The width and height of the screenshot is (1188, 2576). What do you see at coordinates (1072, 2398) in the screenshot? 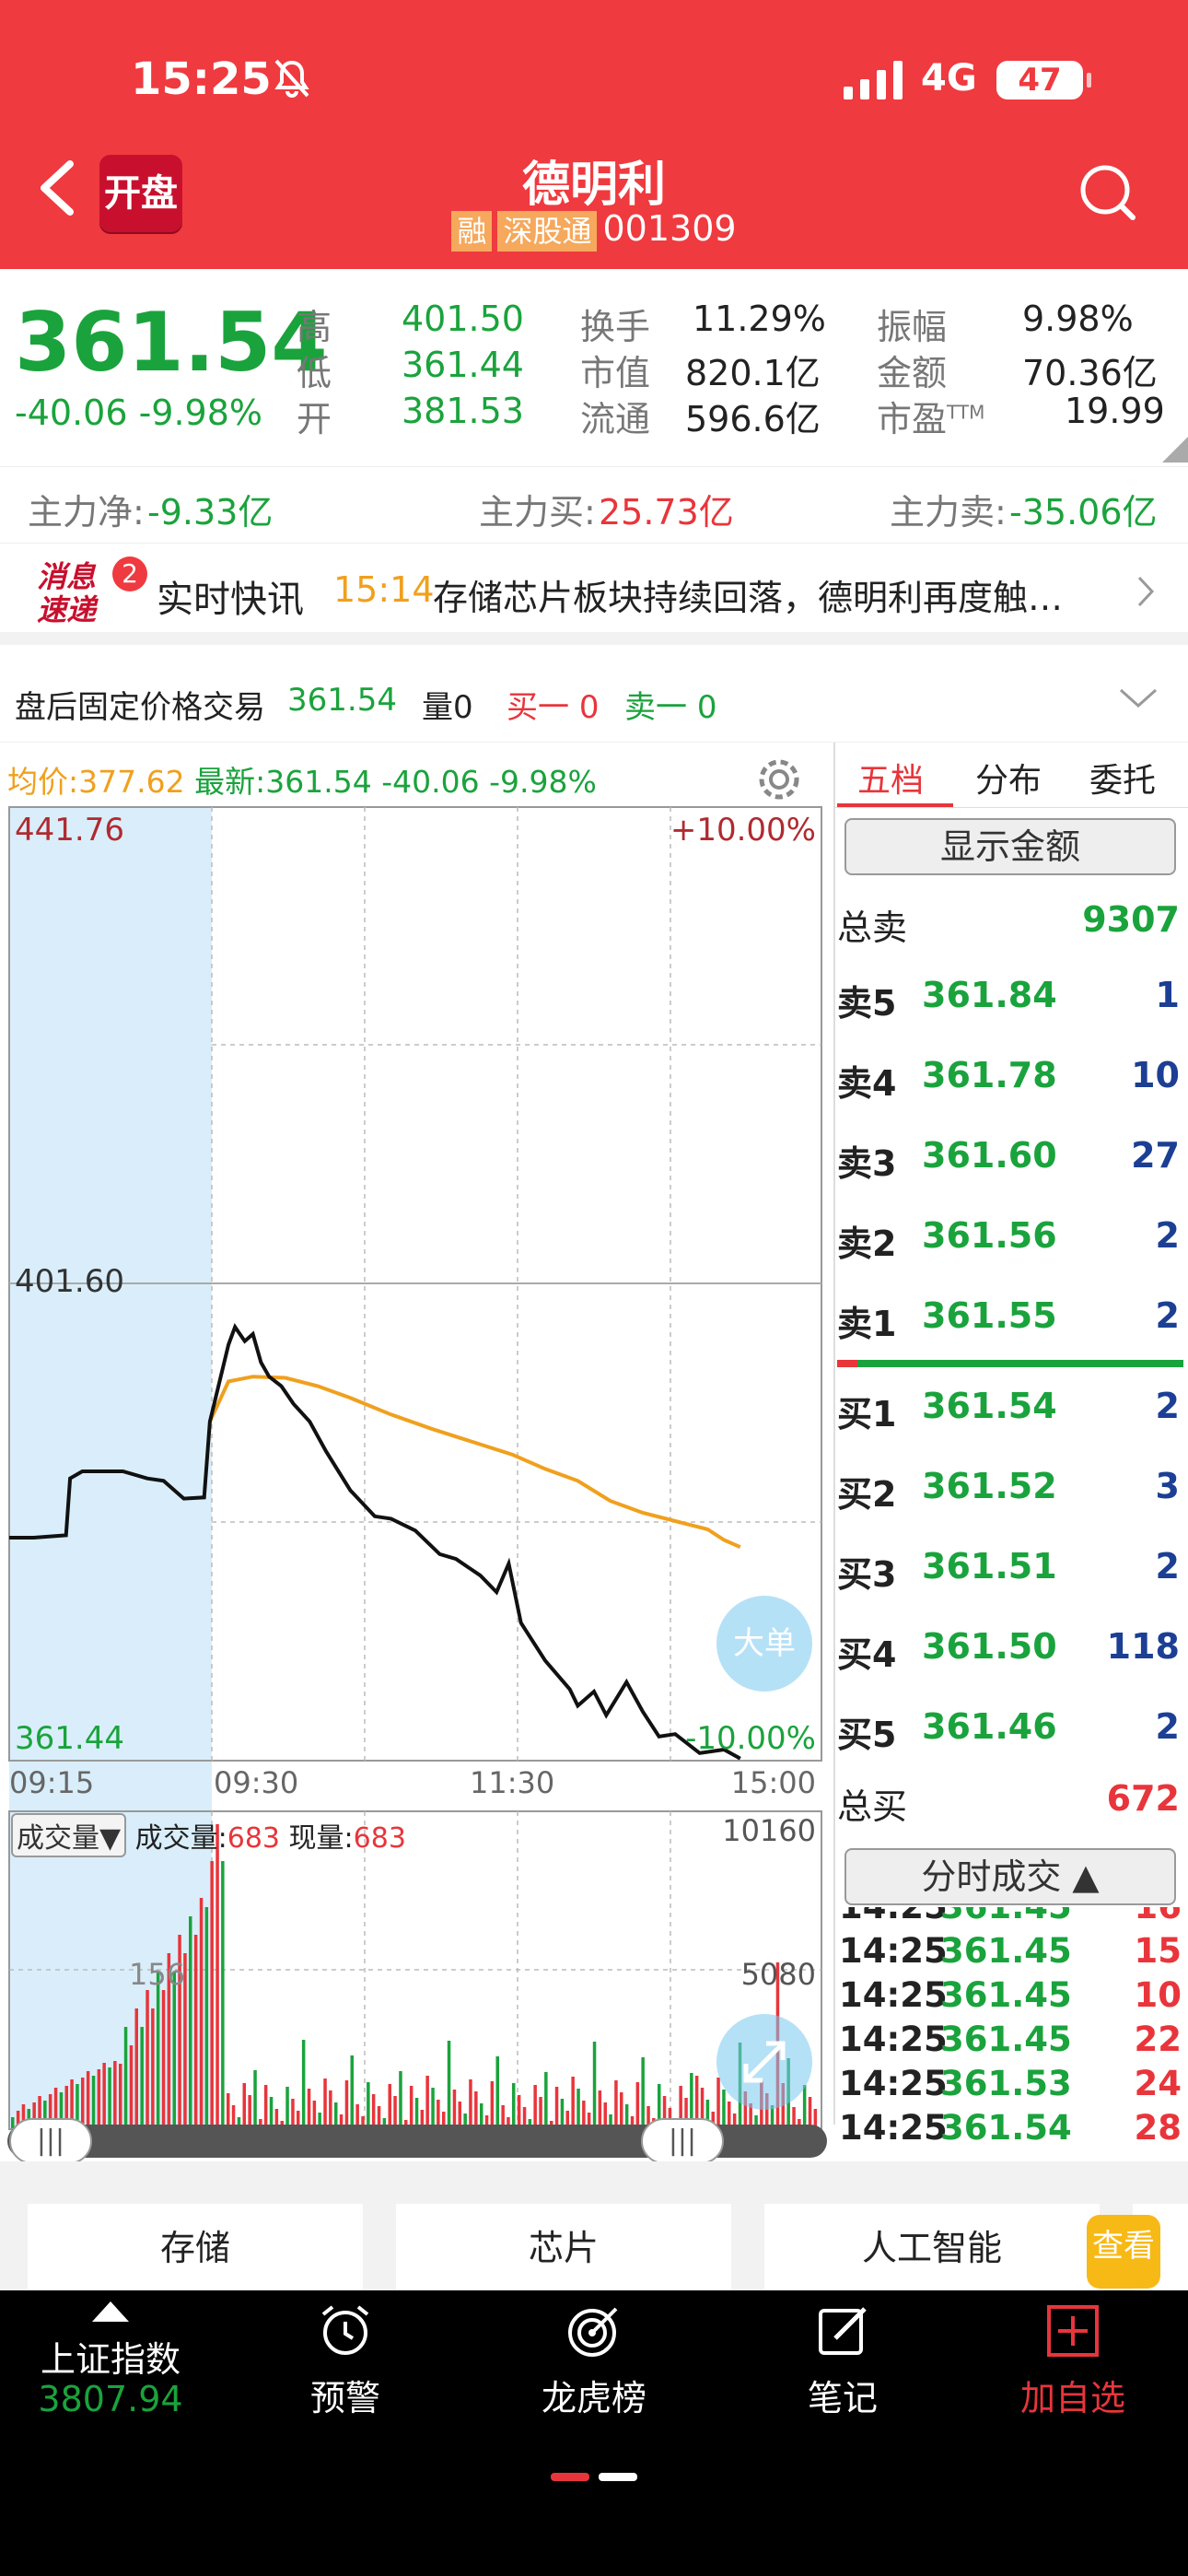
I see `nav-add-label: 加自选` at bounding box center [1072, 2398].